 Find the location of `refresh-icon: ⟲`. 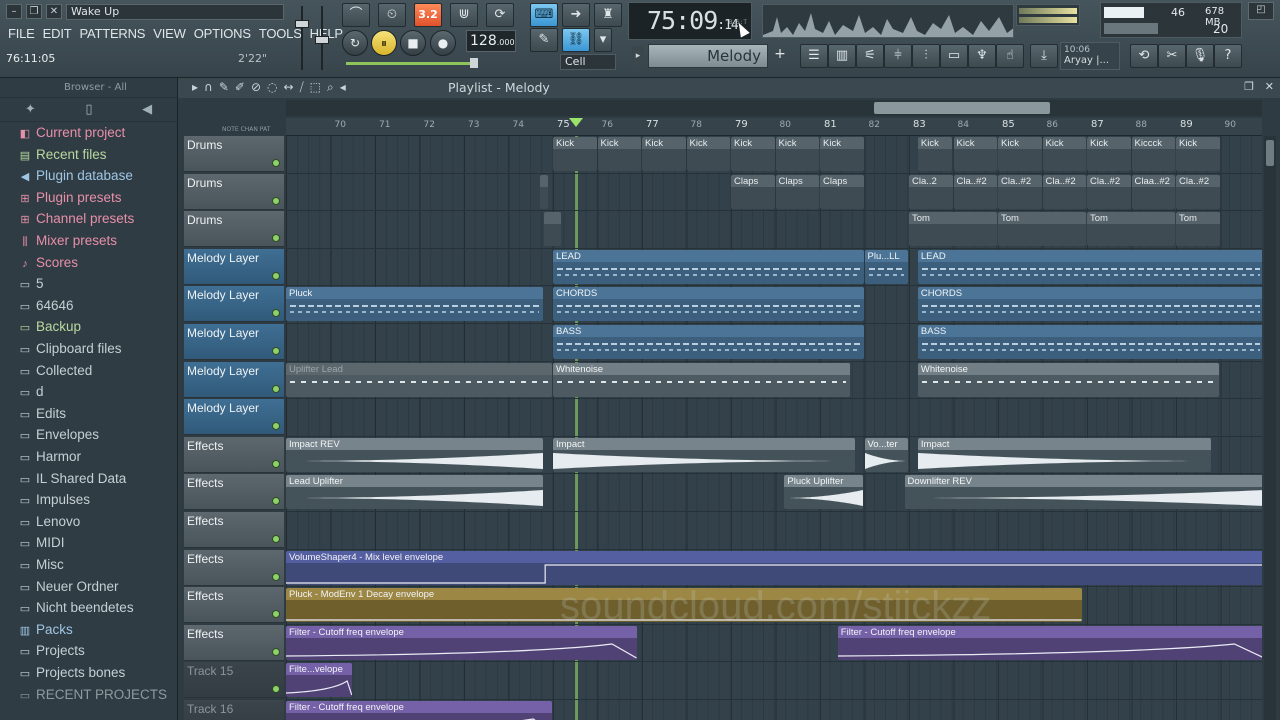

refresh-icon: ⟲ is located at coordinates (1144, 56).